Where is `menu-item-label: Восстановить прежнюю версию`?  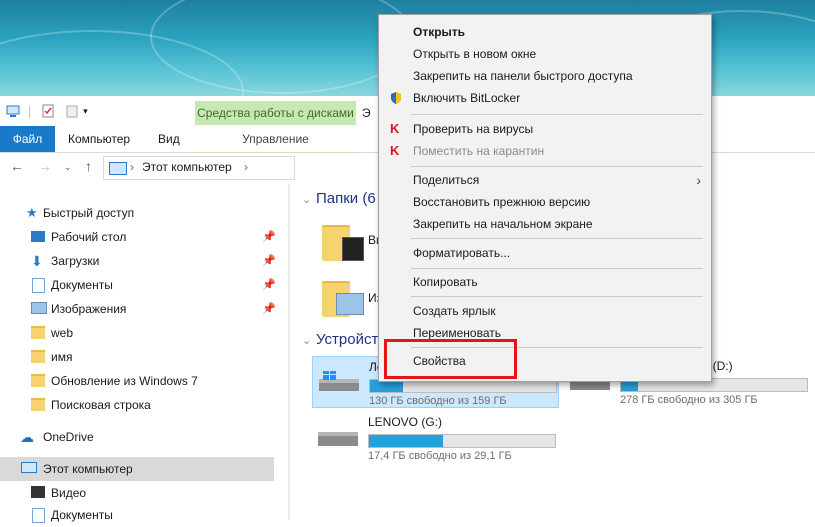
menu-item-label: Восстановить прежнюю версию is located at coordinates (502, 202).